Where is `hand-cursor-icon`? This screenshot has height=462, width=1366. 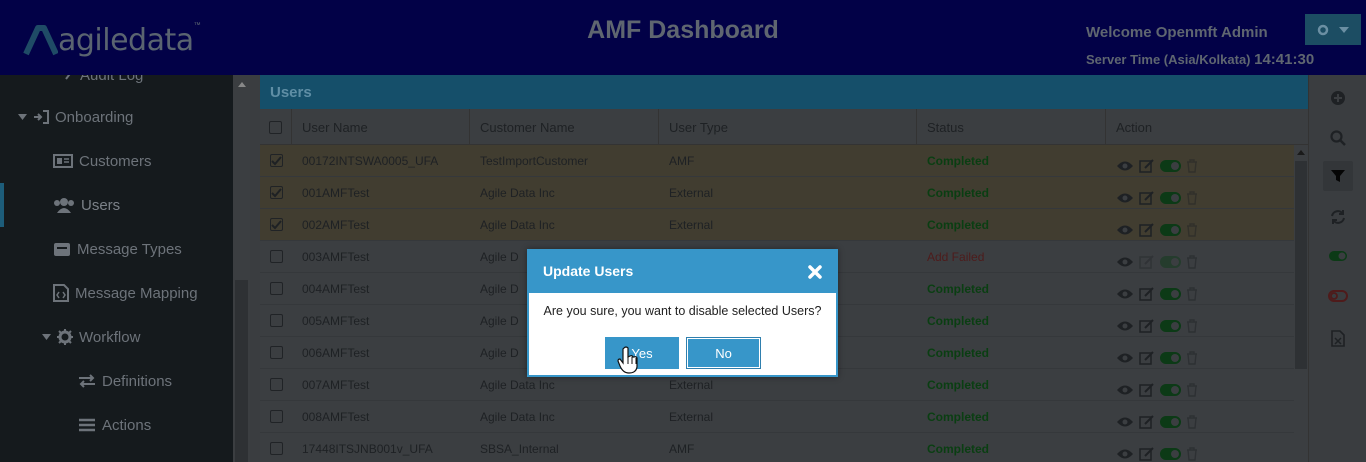 hand-cursor-icon is located at coordinates (628, 360).